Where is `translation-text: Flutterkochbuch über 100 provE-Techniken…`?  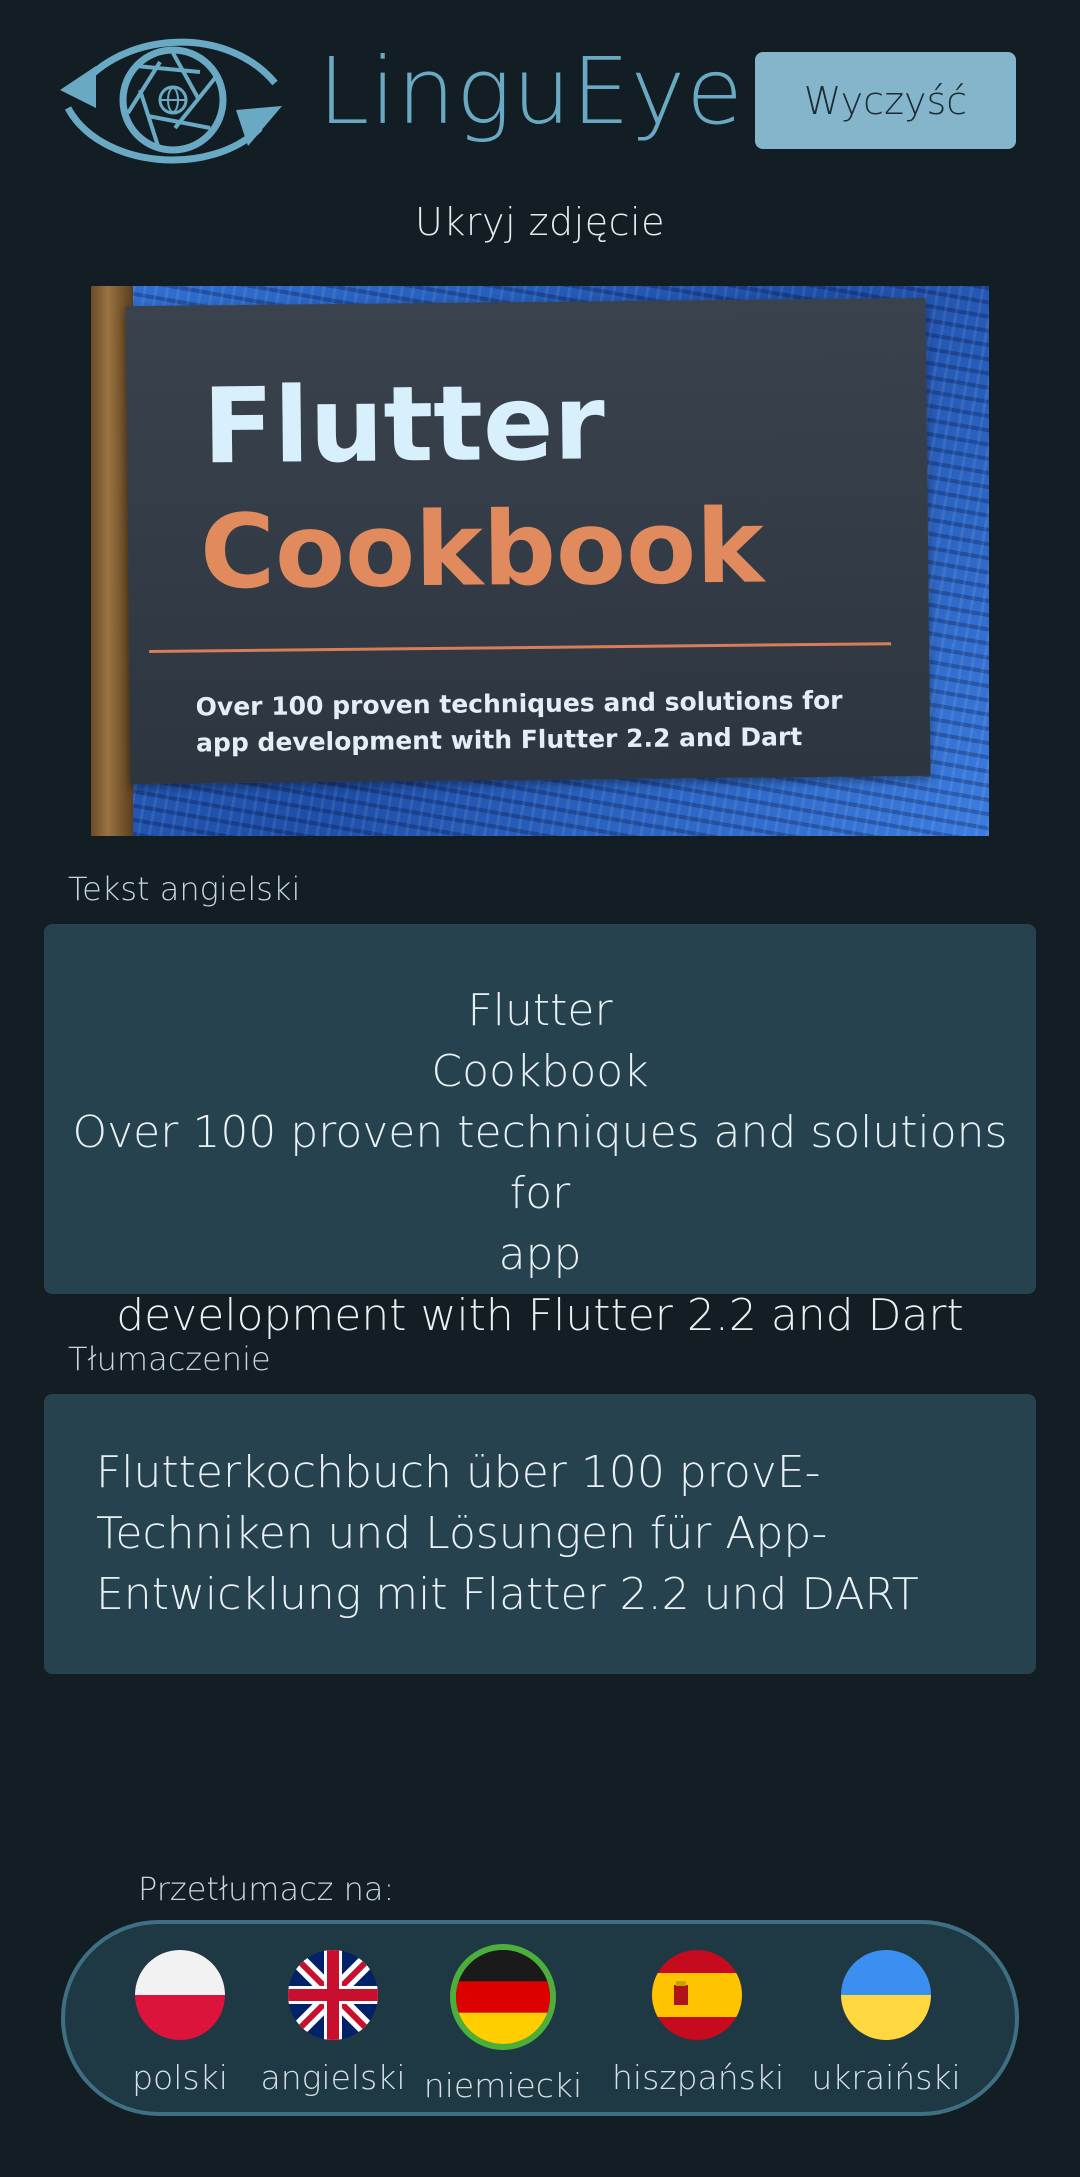 translation-text: Flutterkochbuch über 100 provE-Techniken… is located at coordinates (507, 1533).